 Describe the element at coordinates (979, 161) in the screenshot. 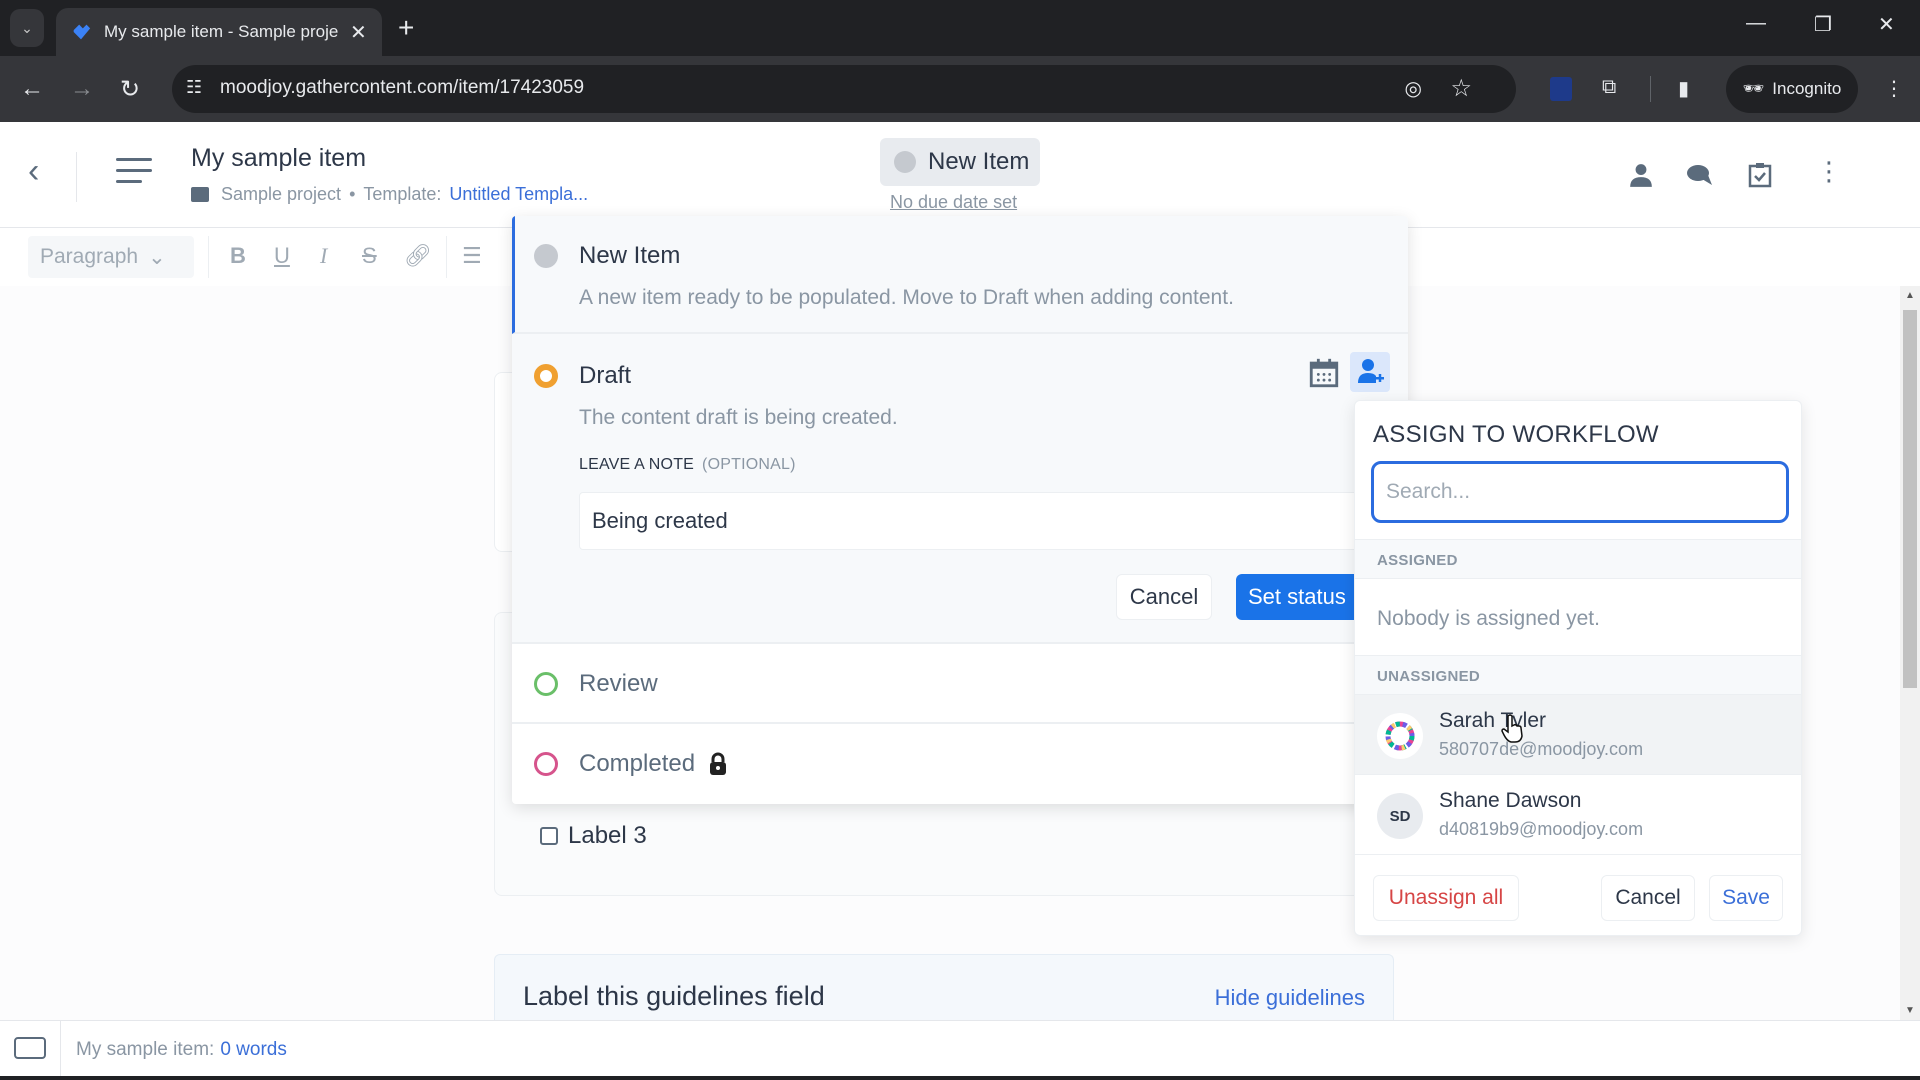

I see `current-status: New Item` at that location.